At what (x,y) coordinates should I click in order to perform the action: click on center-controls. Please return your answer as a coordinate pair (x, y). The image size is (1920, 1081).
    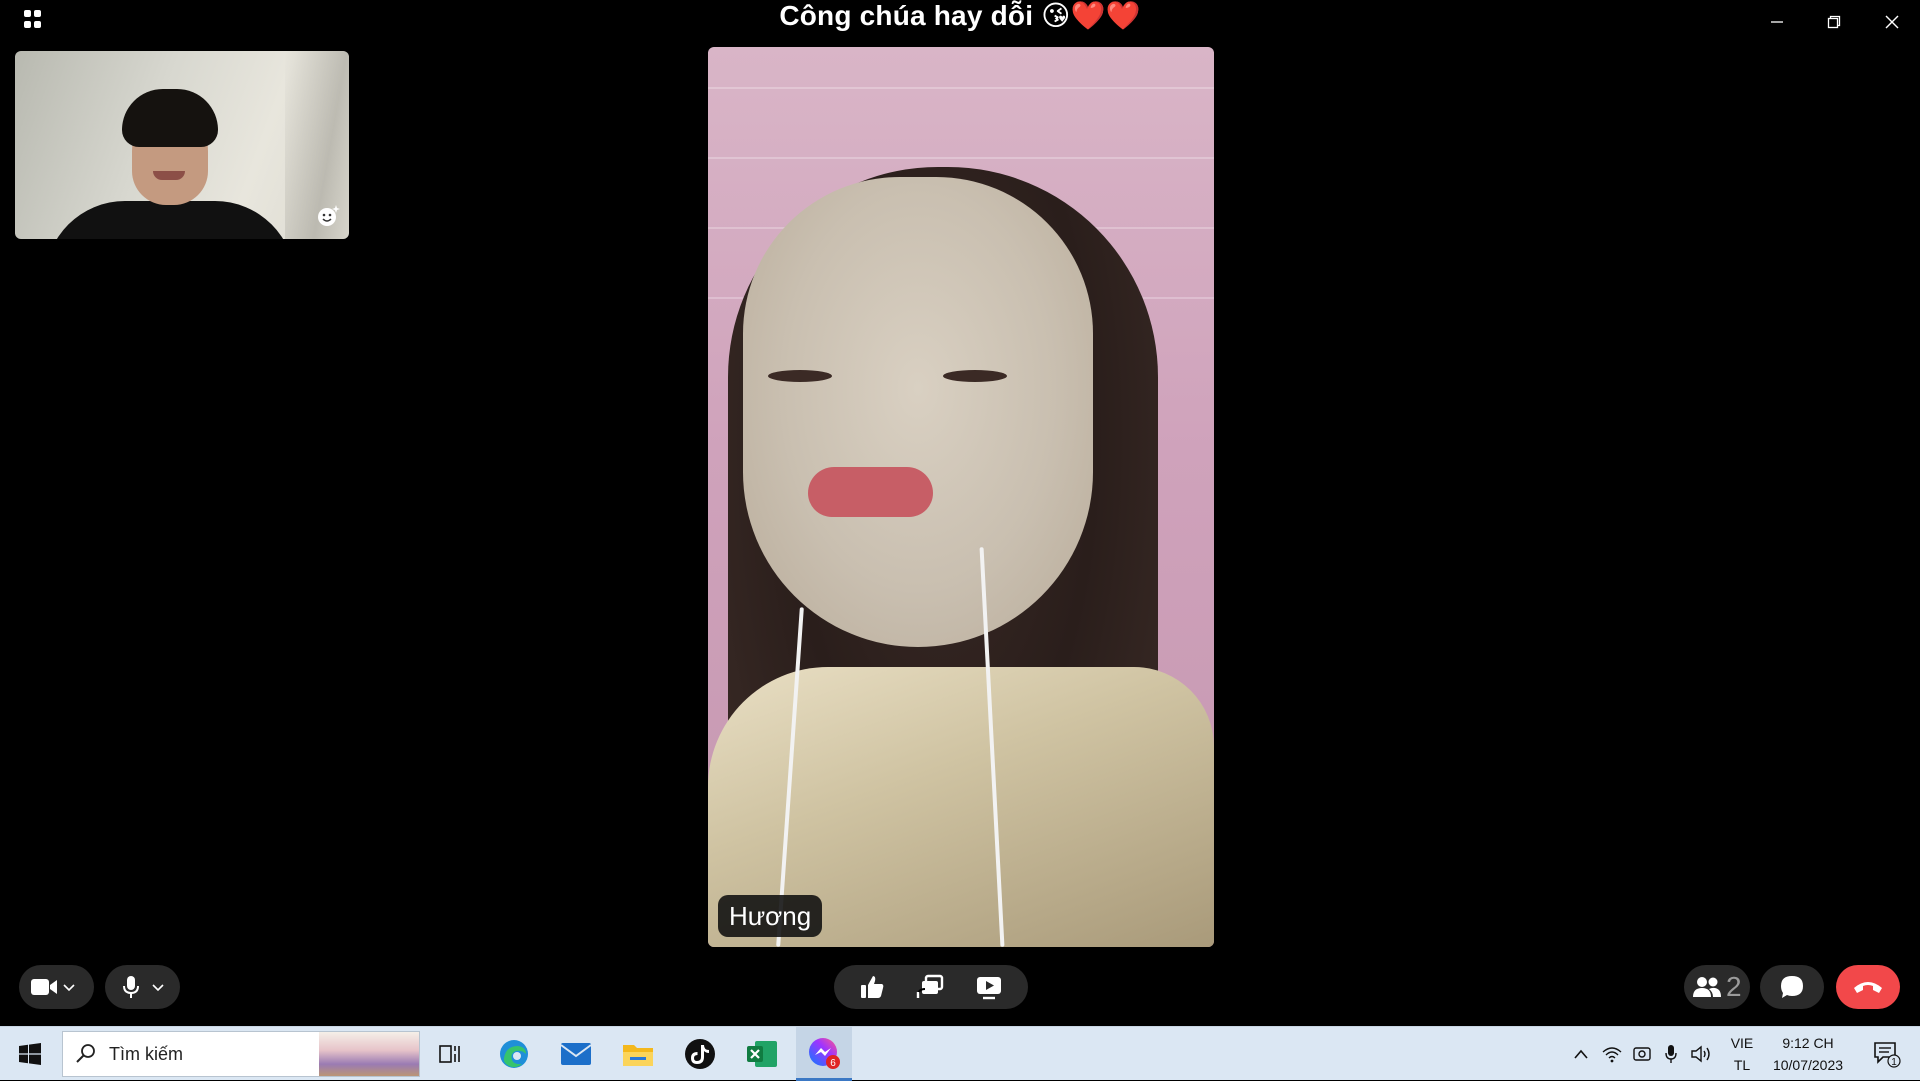
    Looking at the image, I should click on (931, 987).